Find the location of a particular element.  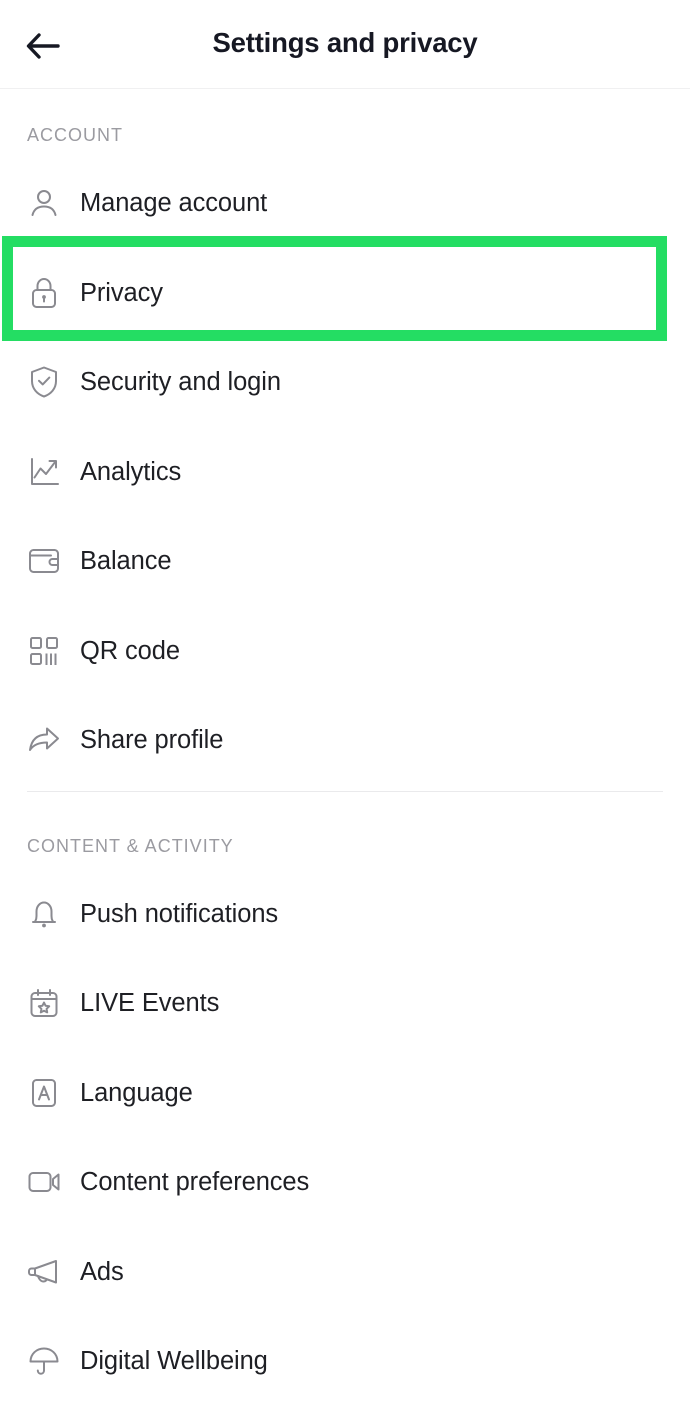

share-arrow-icon is located at coordinates (44, 740).